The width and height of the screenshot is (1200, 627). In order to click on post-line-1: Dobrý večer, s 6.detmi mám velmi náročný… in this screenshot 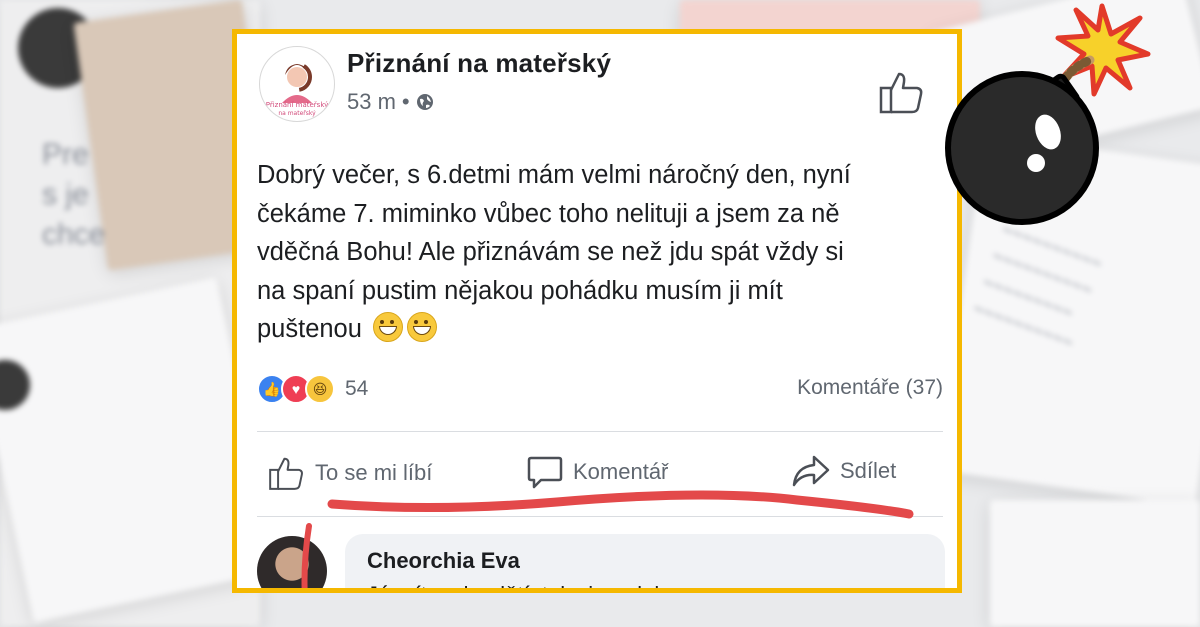, I will do `click(554, 175)`.